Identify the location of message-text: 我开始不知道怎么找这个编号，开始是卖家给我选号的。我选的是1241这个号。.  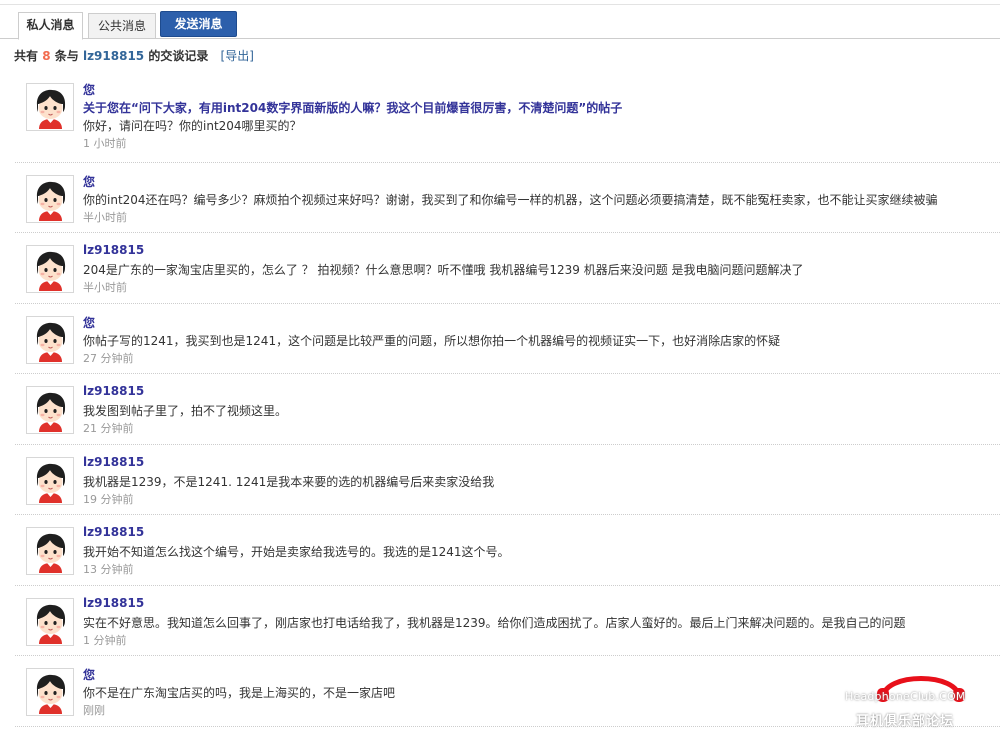
(296, 552).